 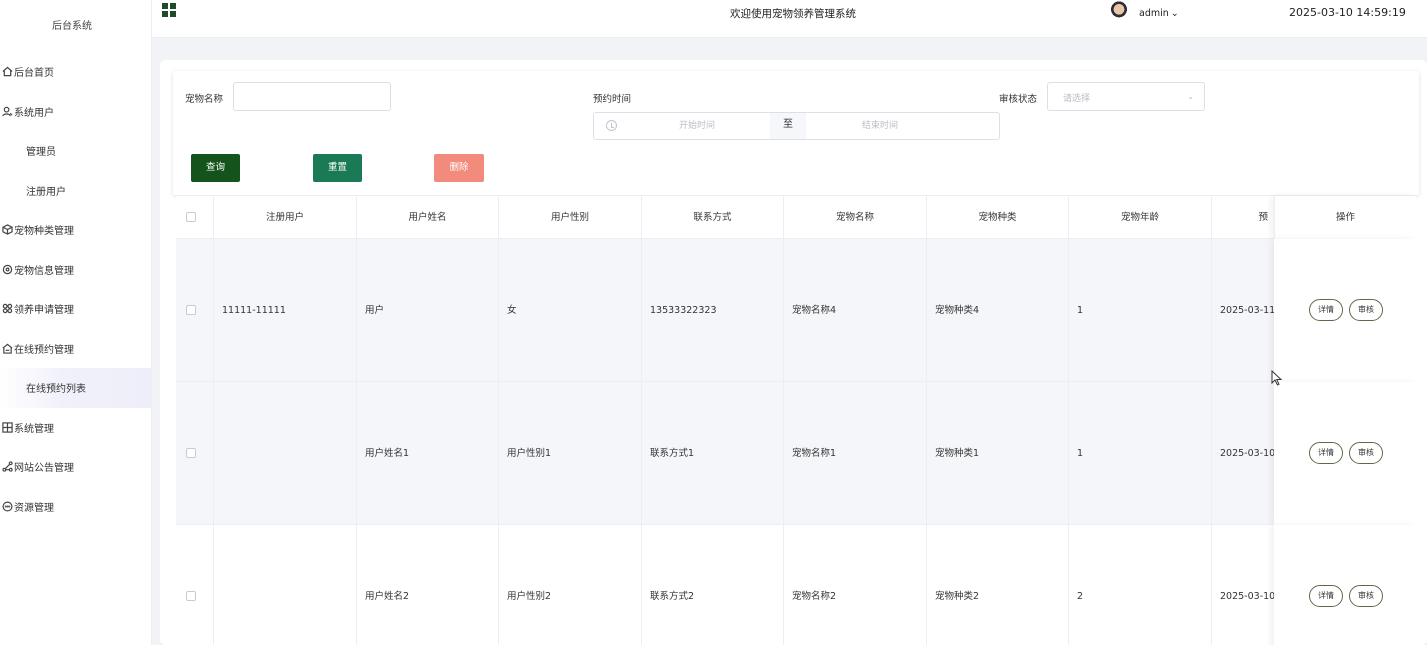 What do you see at coordinates (854, 585) in the screenshot?
I see `cell-pet-name: 宠物名称2` at bounding box center [854, 585].